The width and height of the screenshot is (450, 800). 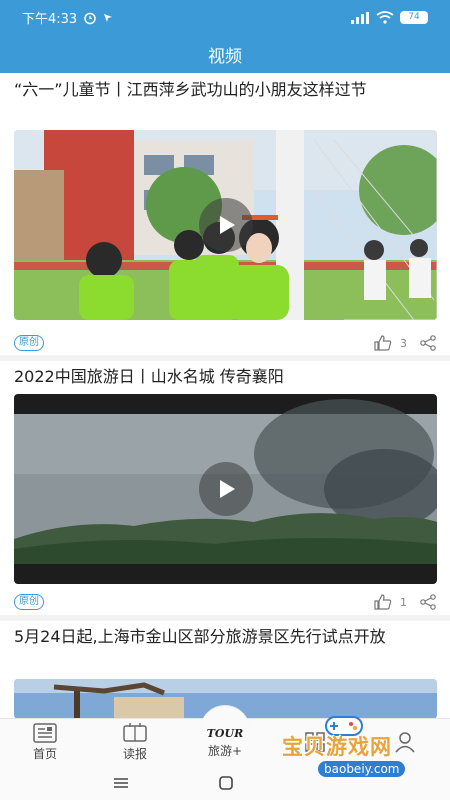 What do you see at coordinates (225, 17) in the screenshot?
I see `status-bar: 下午4:33 74` at bounding box center [225, 17].